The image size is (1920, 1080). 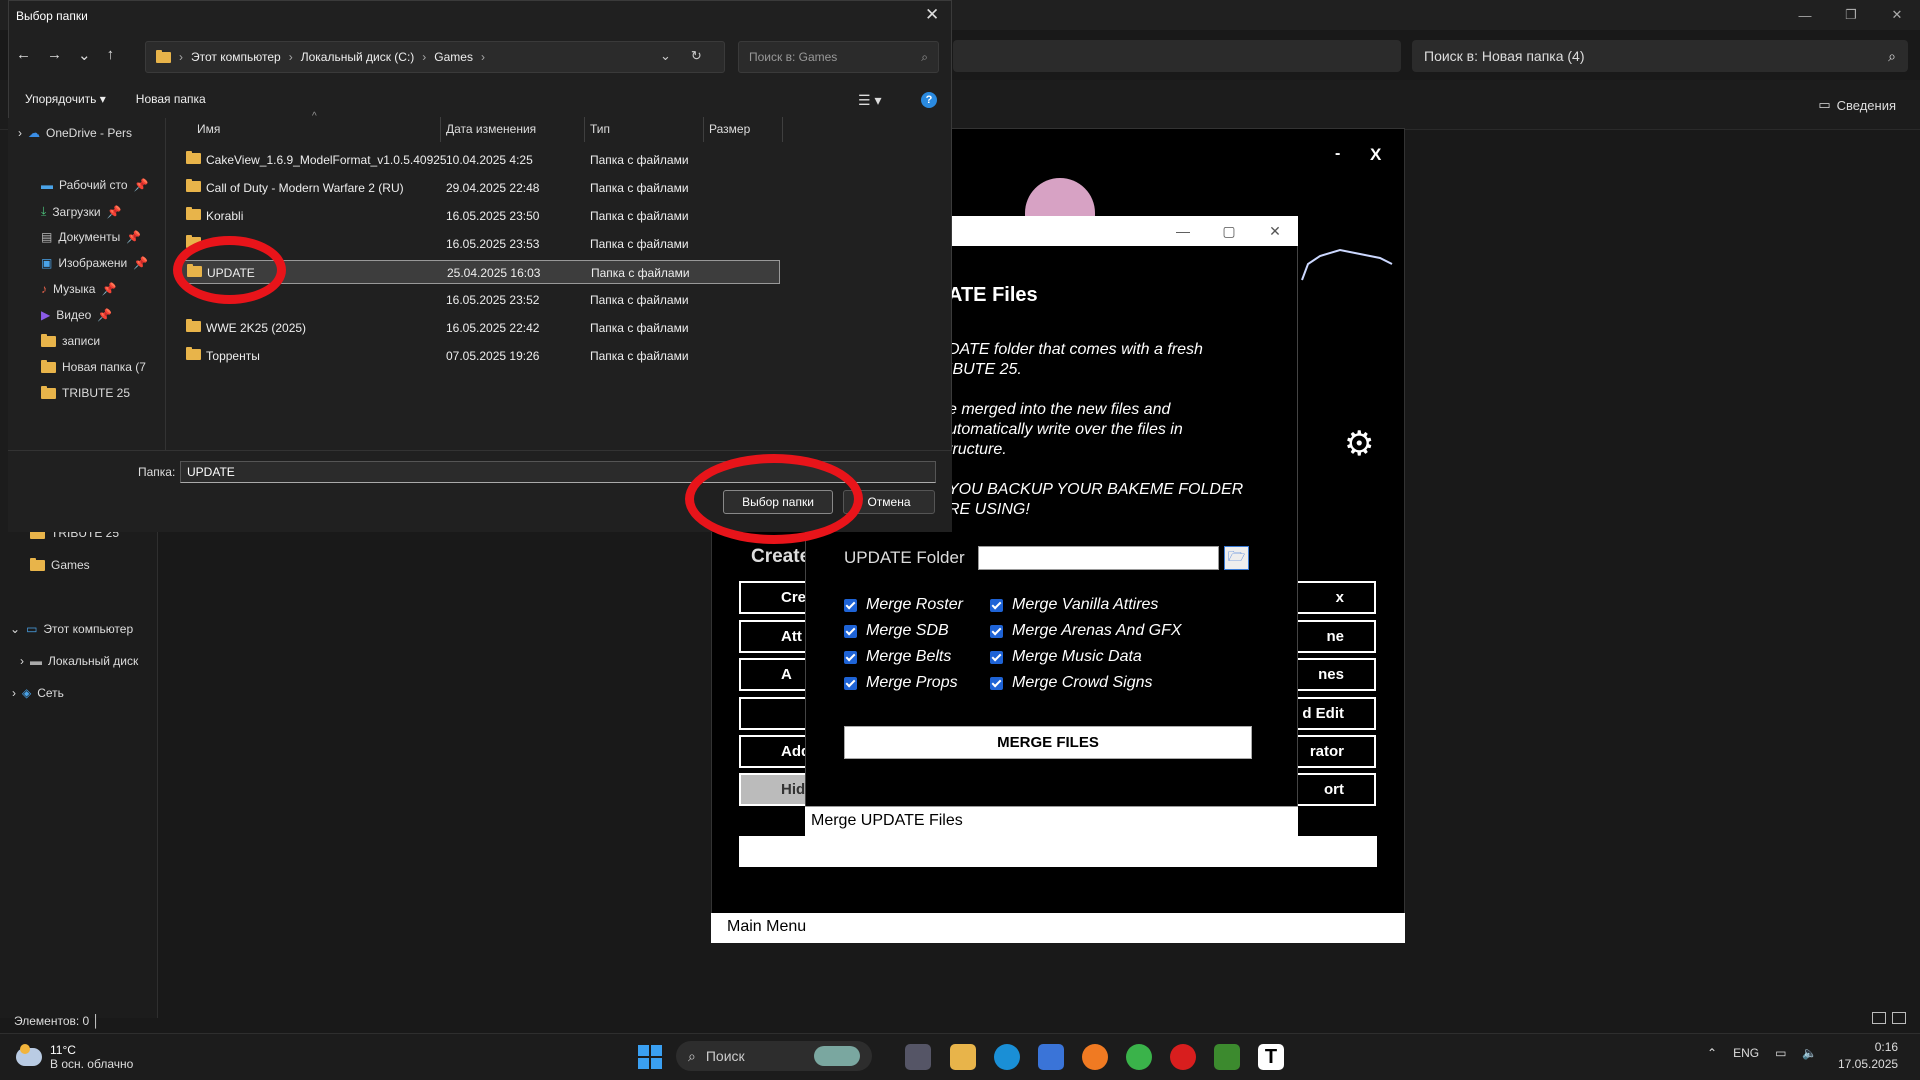 I want to click on sidebar-item-games: Games, so click(x=60, y=564).